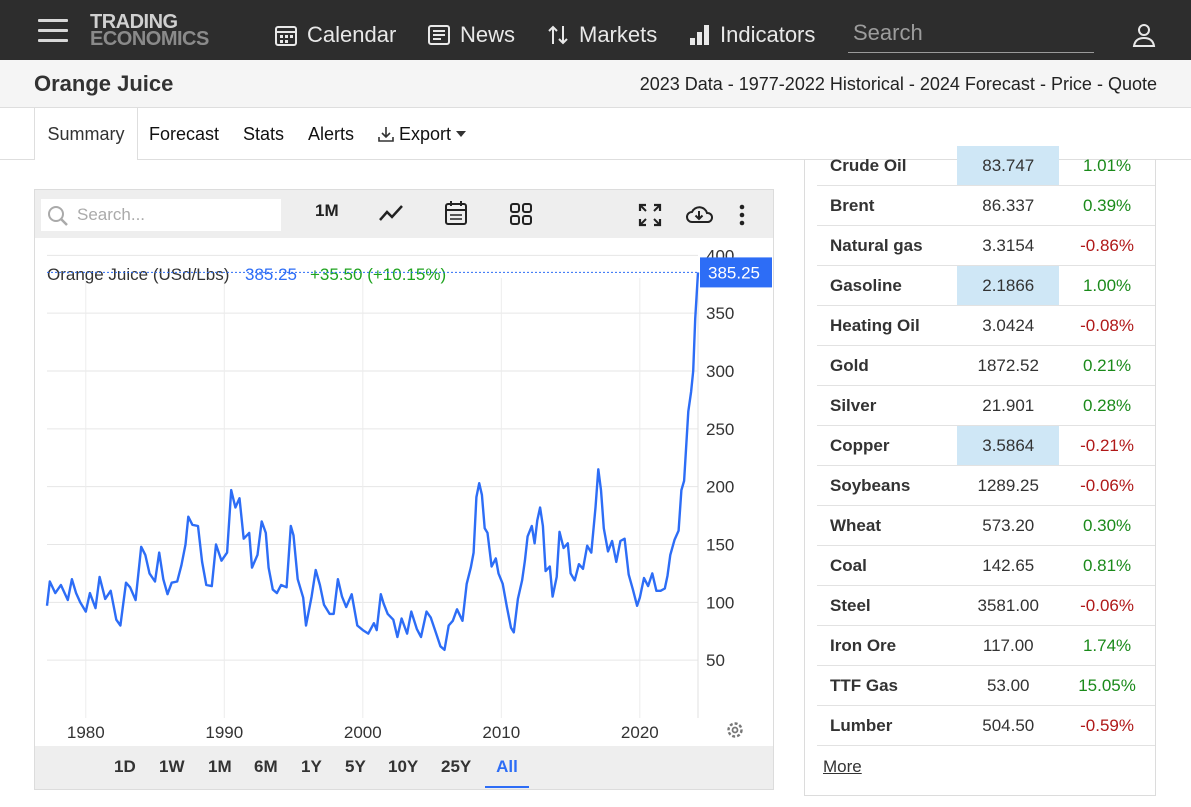 The image size is (1191, 807). Describe the element at coordinates (735, 730) in the screenshot. I see `gear-icon` at that location.